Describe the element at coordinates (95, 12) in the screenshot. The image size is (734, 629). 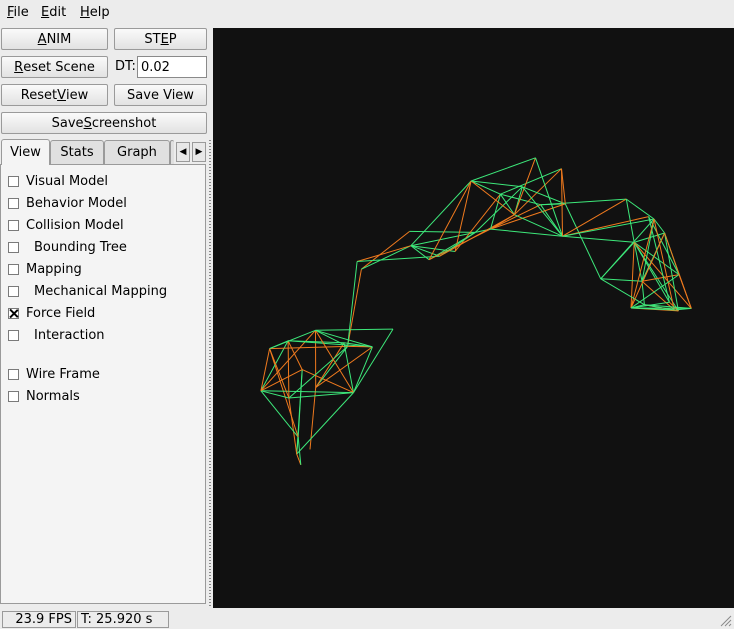
I see `menu-help: Help` at that location.